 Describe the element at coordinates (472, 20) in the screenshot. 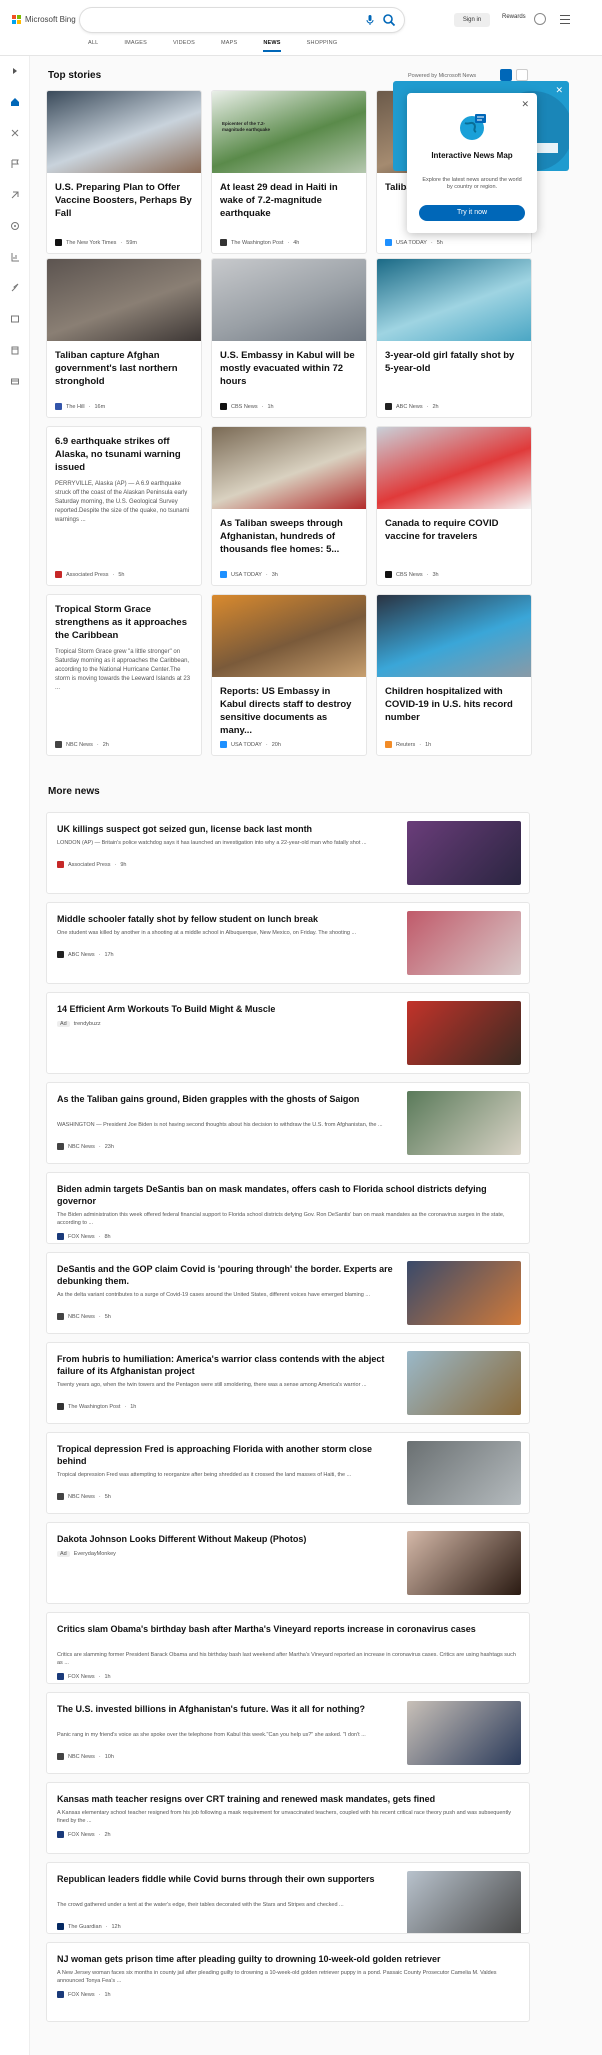

I see `sign-in-button: Sign in` at that location.